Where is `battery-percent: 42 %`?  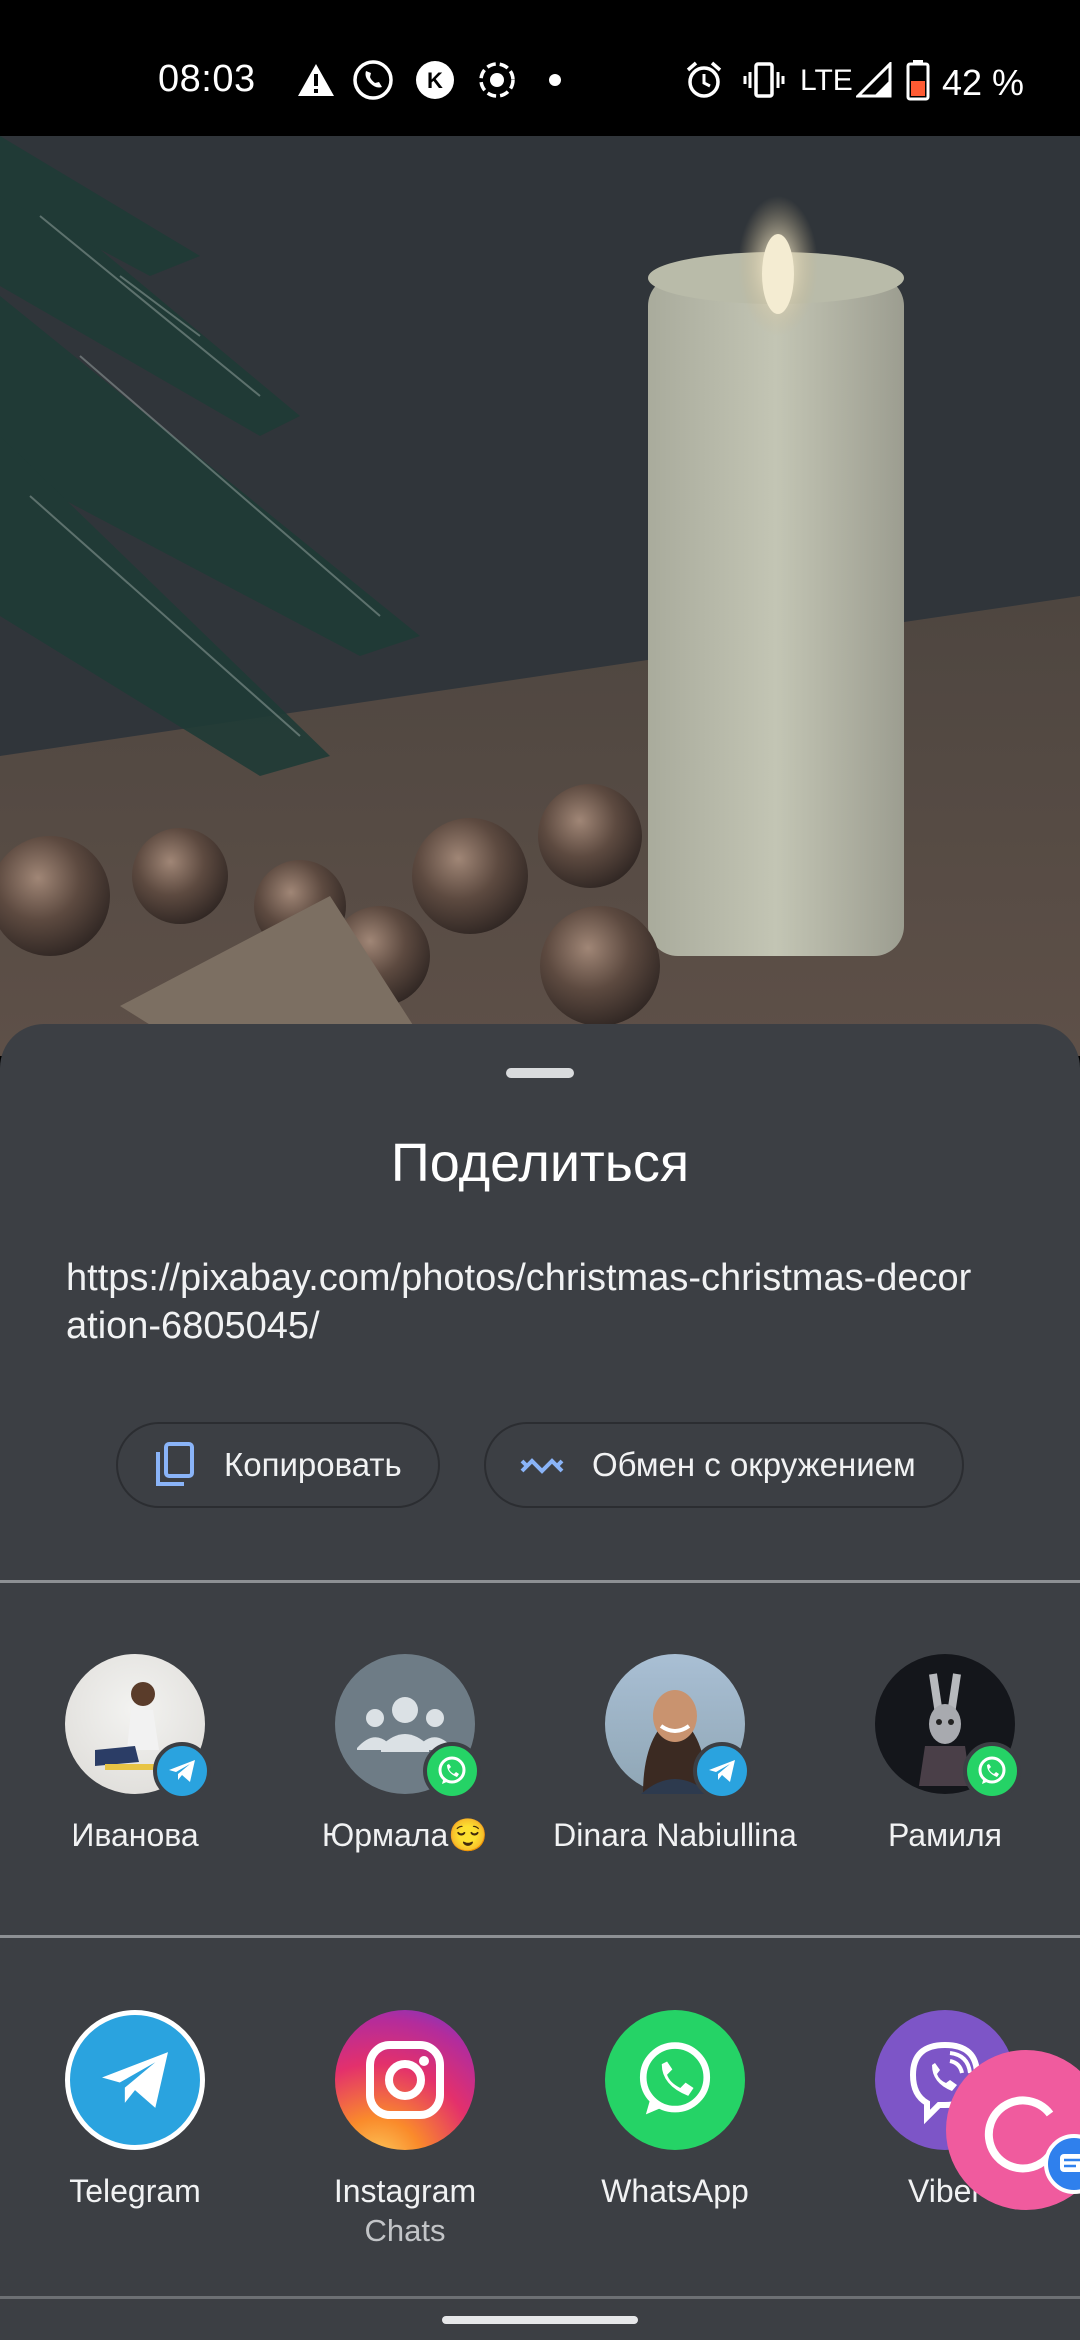 battery-percent: 42 % is located at coordinates (983, 82).